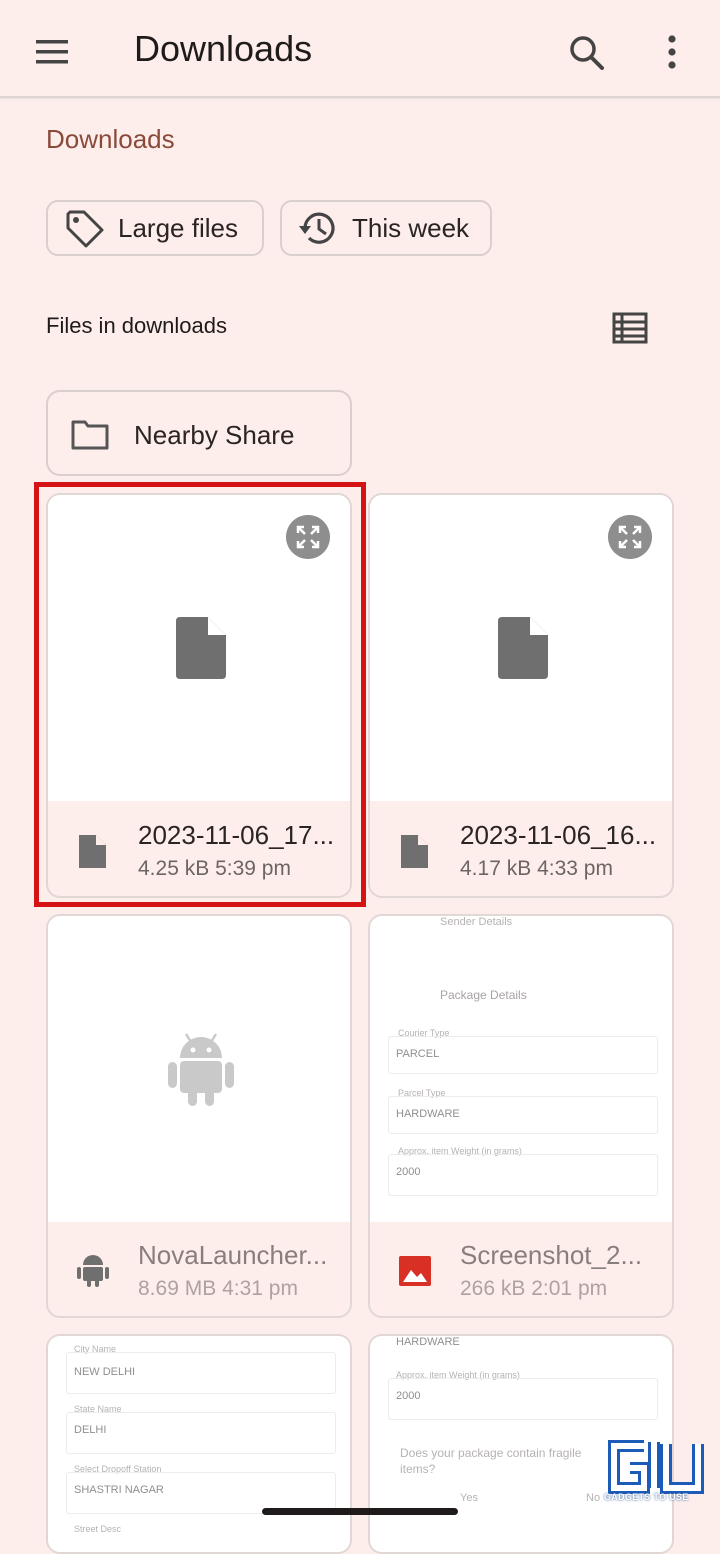  What do you see at coordinates (177, 1288) in the screenshot?
I see `file-size: 8.69 MB` at bounding box center [177, 1288].